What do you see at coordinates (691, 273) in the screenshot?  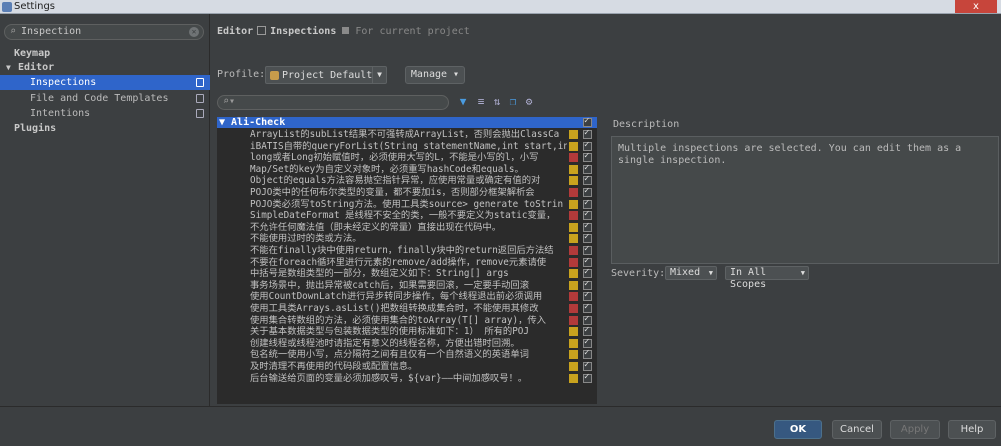 I see `severity-select: Mixed ▼` at bounding box center [691, 273].